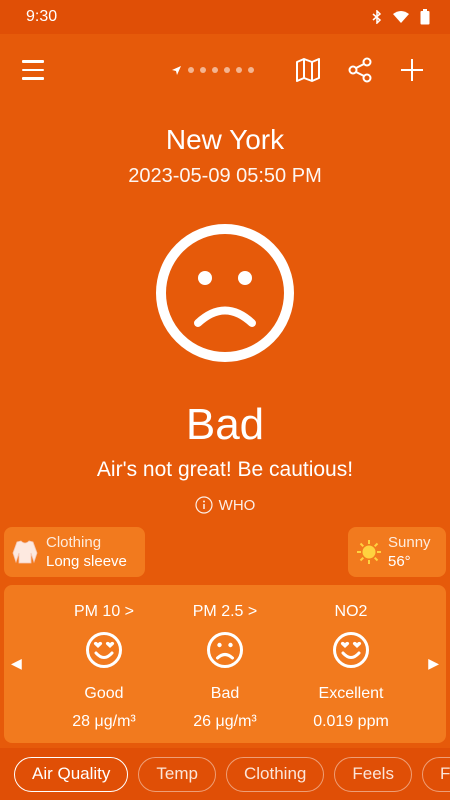 The image size is (450, 800). What do you see at coordinates (225, 774) in the screenshot?
I see `bottom-tab-bar: Air Quality Temp Clothing Feels F` at bounding box center [225, 774].